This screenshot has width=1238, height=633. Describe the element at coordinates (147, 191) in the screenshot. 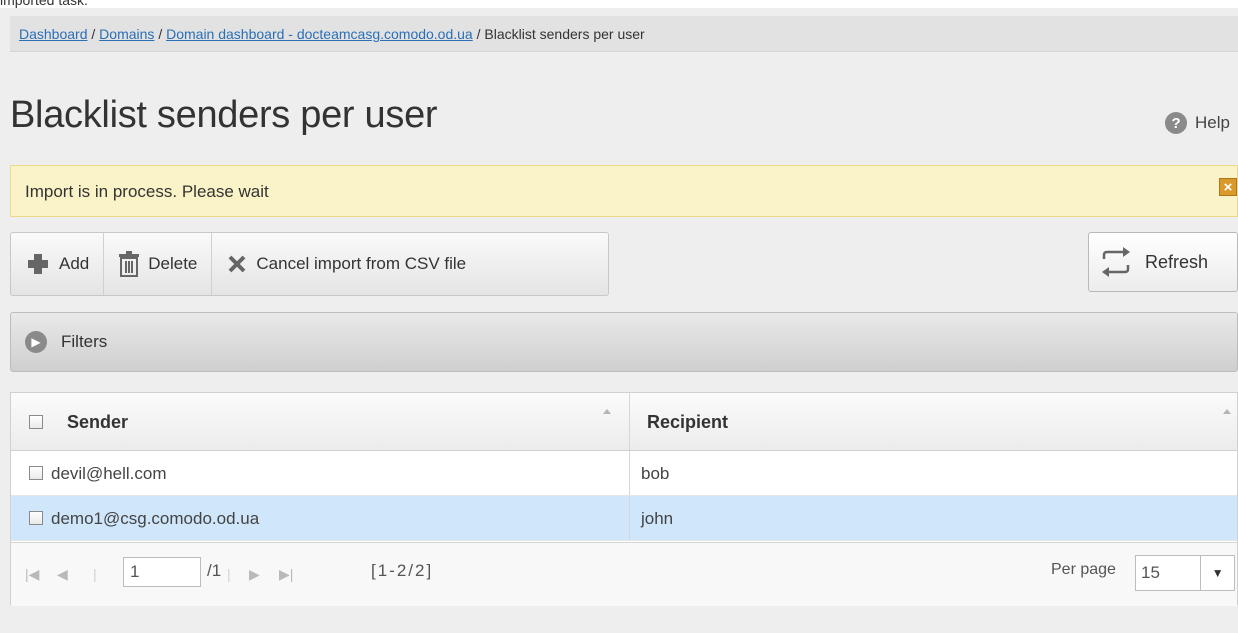

I see `alert-message: Import is in process. Please wait` at that location.